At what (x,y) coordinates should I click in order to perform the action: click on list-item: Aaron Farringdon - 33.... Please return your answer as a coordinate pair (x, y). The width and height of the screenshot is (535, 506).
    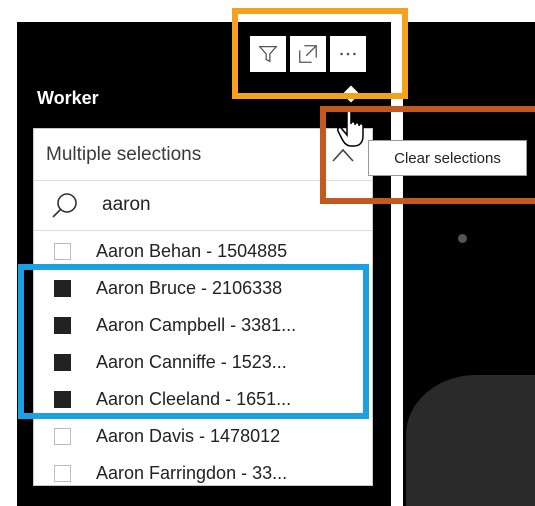
    Looking at the image, I should click on (203, 470).